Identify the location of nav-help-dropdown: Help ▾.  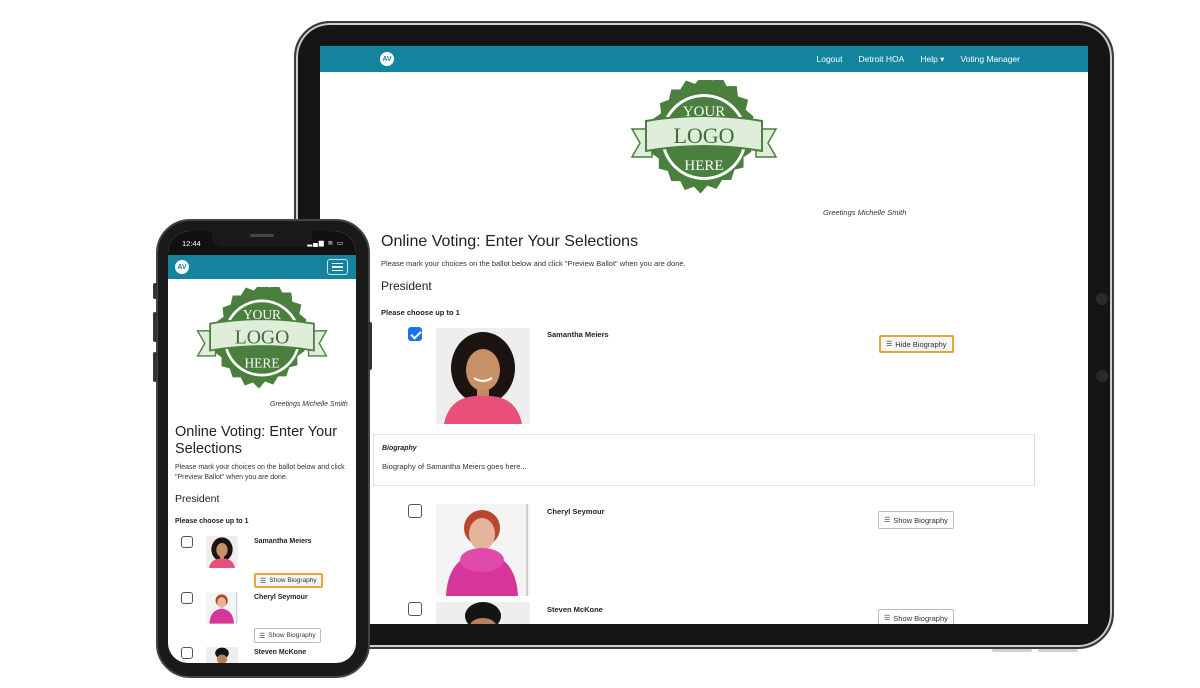
(932, 59).